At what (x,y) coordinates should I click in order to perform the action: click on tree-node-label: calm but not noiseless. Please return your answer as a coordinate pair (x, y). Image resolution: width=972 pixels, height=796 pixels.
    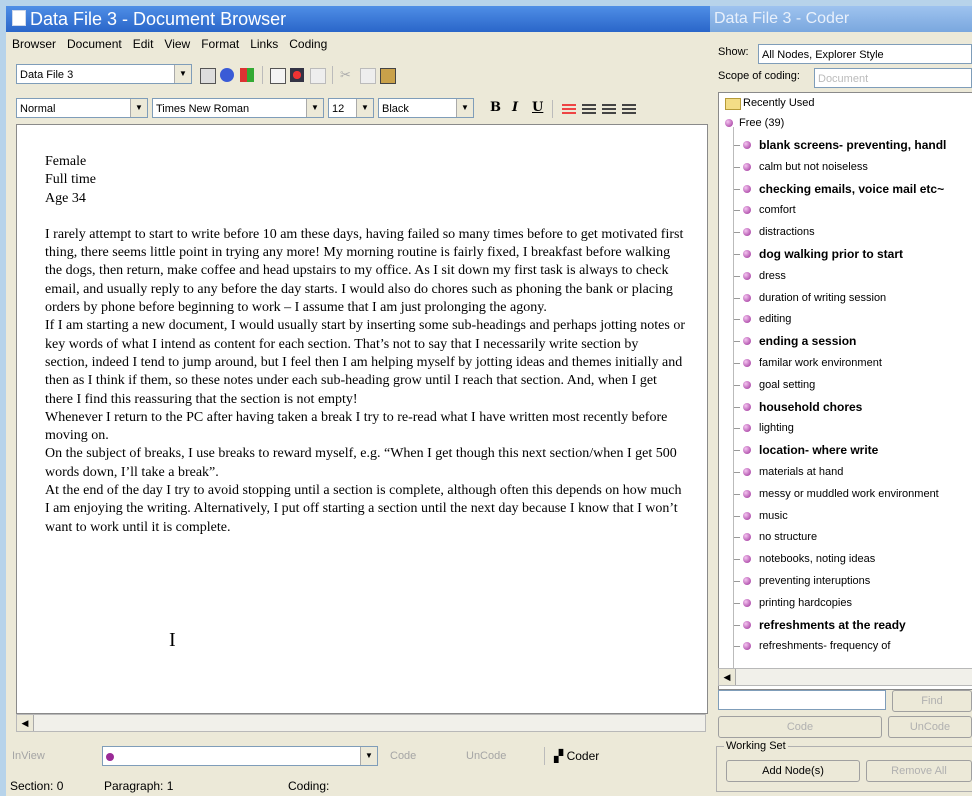
    Looking at the image, I should click on (813, 166).